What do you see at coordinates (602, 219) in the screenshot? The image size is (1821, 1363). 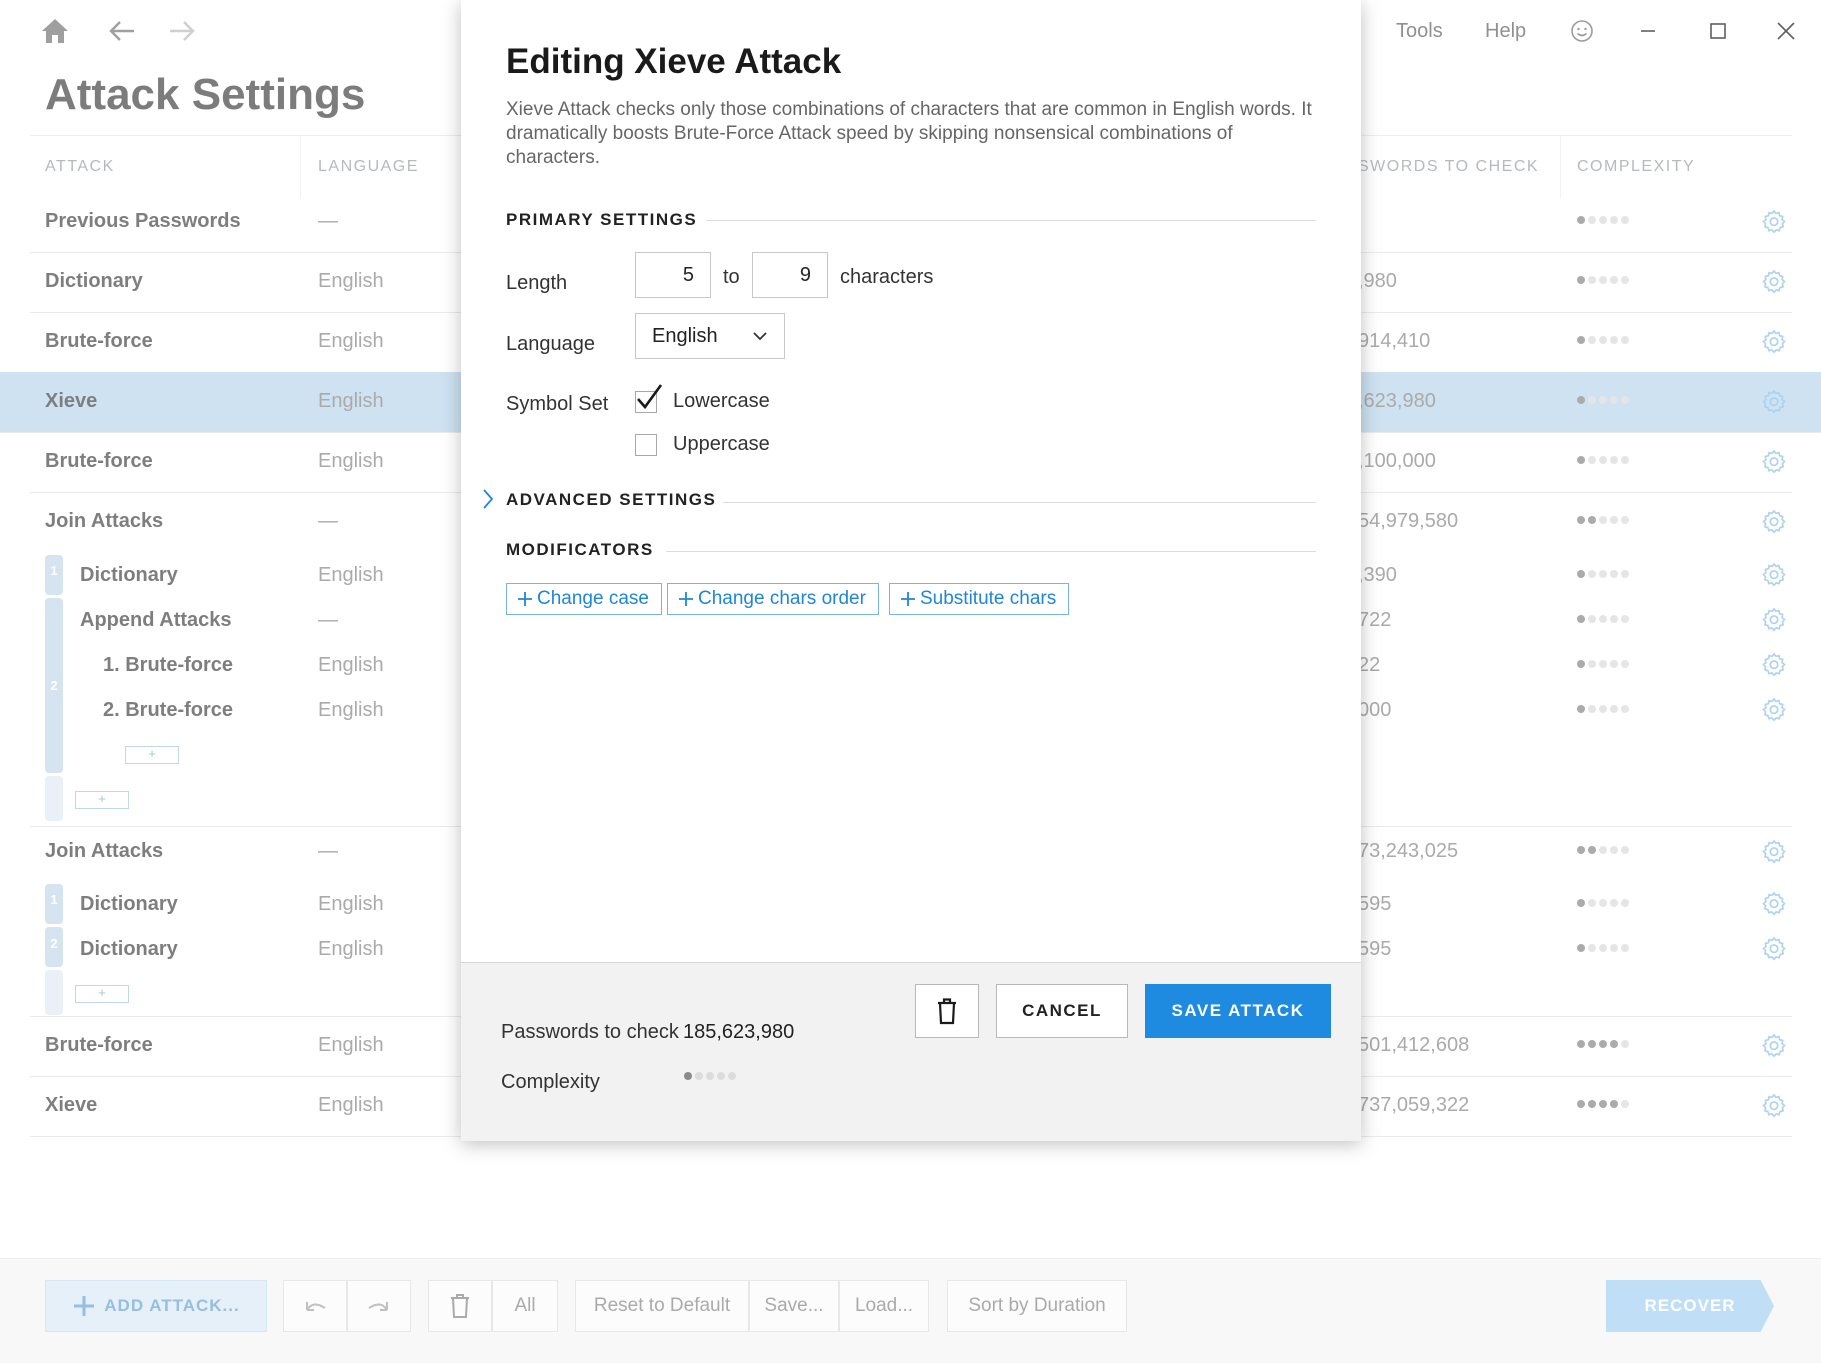 I see `primary-settings-heading: PRIMARY SETTINGS` at bounding box center [602, 219].